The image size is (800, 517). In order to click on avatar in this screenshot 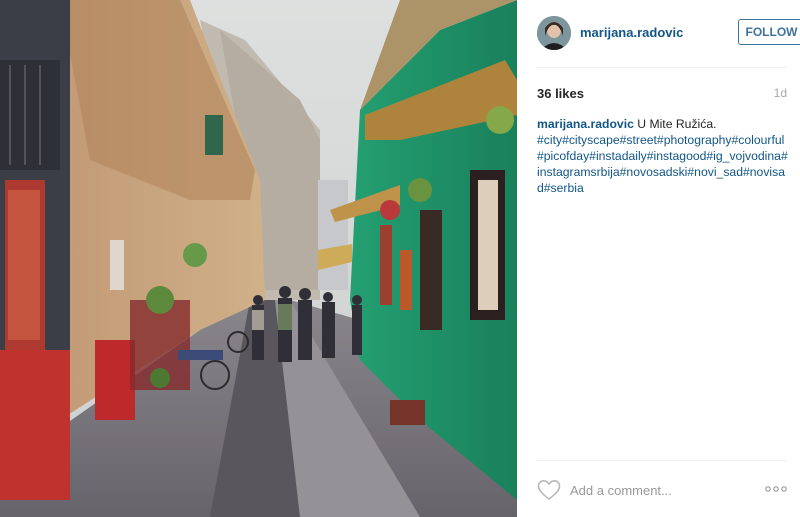, I will do `click(554, 33)`.